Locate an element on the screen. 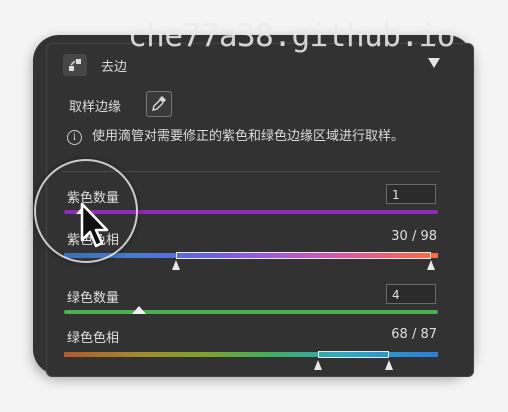  info-text: 使用滴管对需要修正的紫色和绿色边缘区域进行取样。 is located at coordinates (248, 136).